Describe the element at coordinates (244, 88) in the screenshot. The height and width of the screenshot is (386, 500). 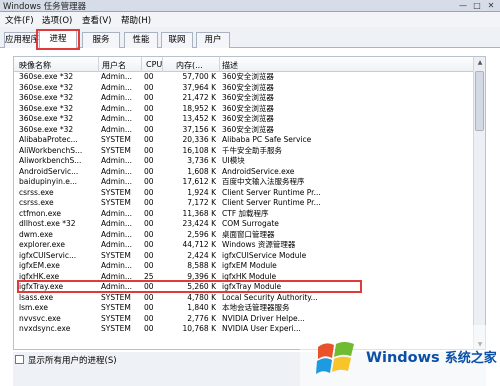
I see `table-row: 360se.exe *32 Admin... 00 37,964 K 360安全浏览器` at that location.